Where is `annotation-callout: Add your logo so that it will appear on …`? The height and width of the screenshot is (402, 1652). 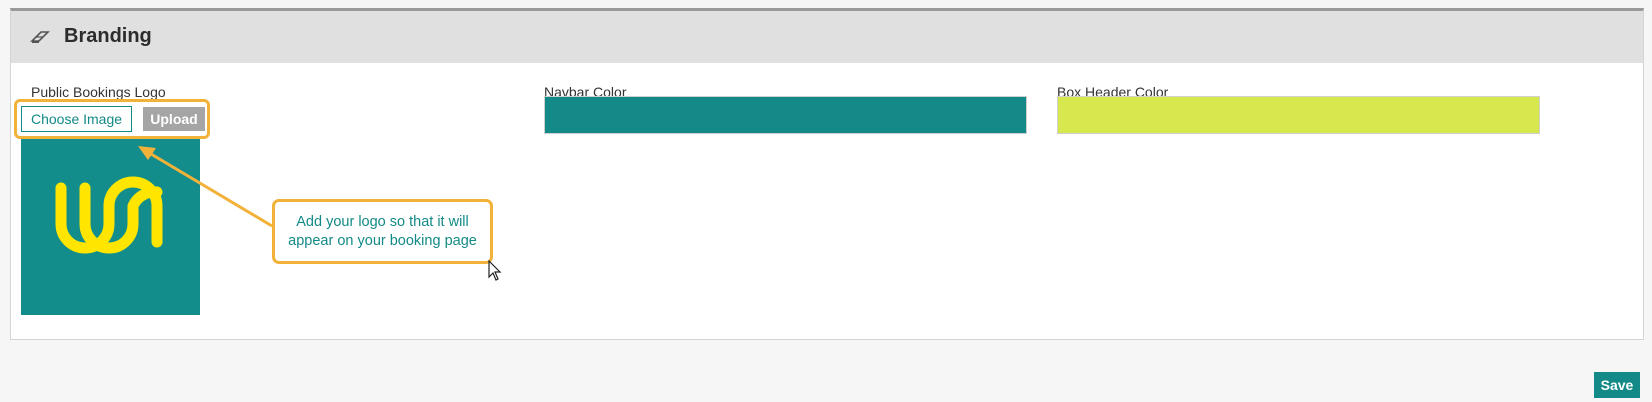 annotation-callout: Add your logo so that it will appear on … is located at coordinates (382, 231).